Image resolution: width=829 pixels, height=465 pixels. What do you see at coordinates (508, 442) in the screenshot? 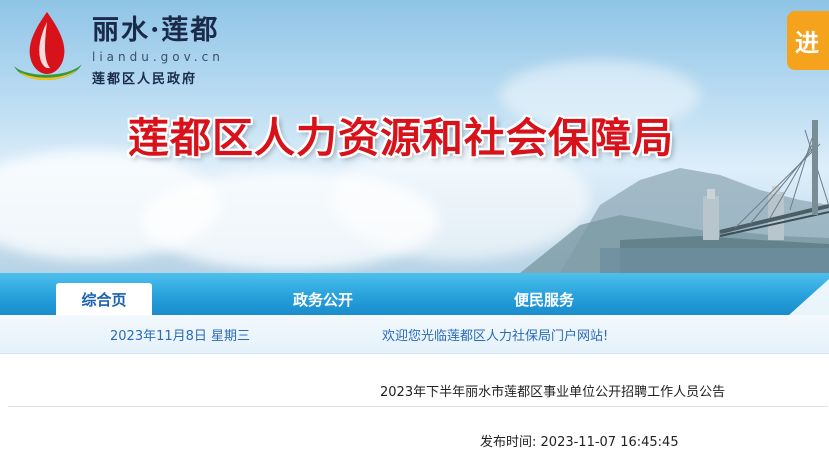
I see `publish-label: 发布时间:` at bounding box center [508, 442].